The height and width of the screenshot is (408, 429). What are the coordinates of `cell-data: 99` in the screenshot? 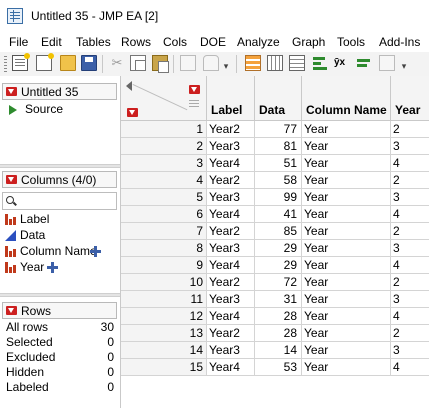 It's located at (278, 197).